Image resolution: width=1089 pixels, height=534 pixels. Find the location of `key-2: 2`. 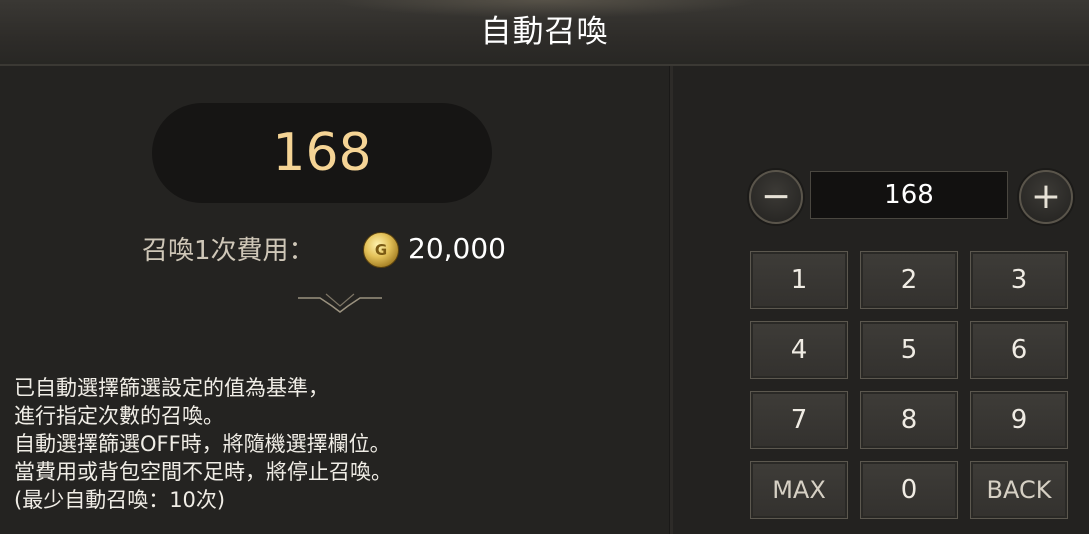

key-2: 2 is located at coordinates (909, 280).